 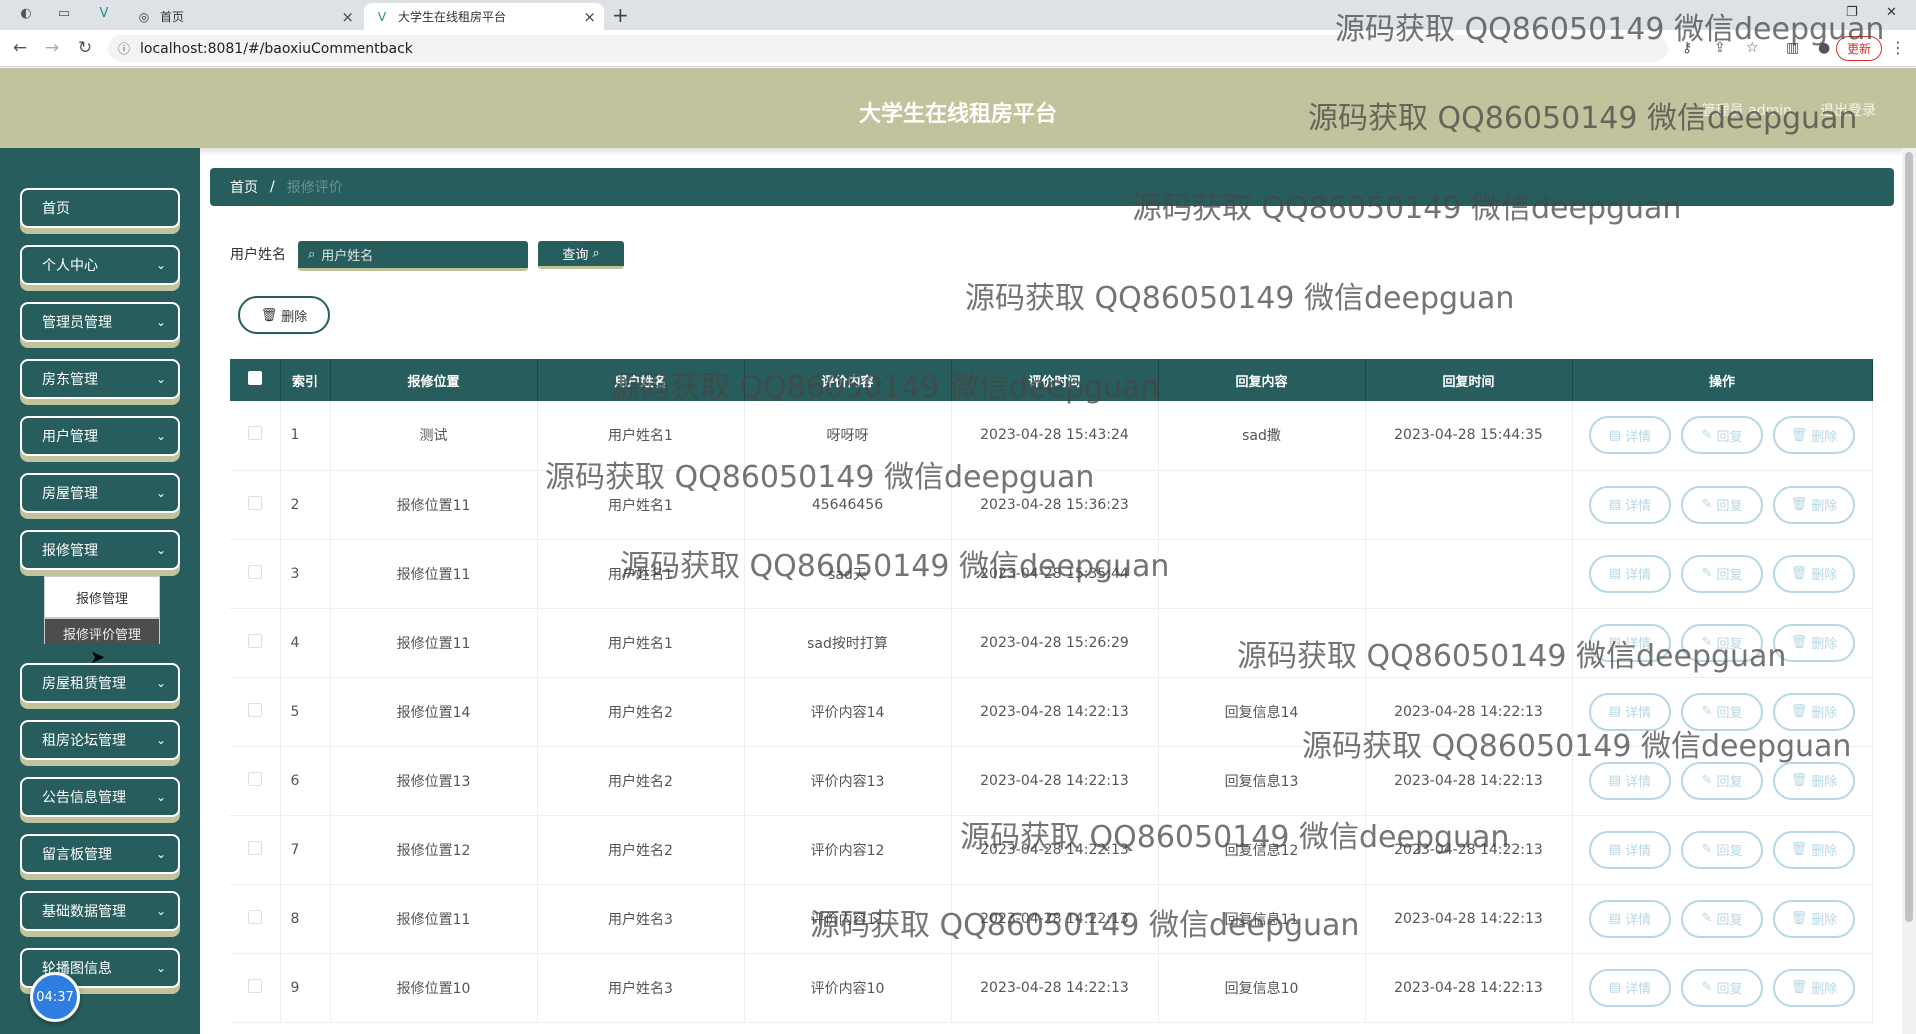 I want to click on action-label: 回复, so click(x=1729, y=713).